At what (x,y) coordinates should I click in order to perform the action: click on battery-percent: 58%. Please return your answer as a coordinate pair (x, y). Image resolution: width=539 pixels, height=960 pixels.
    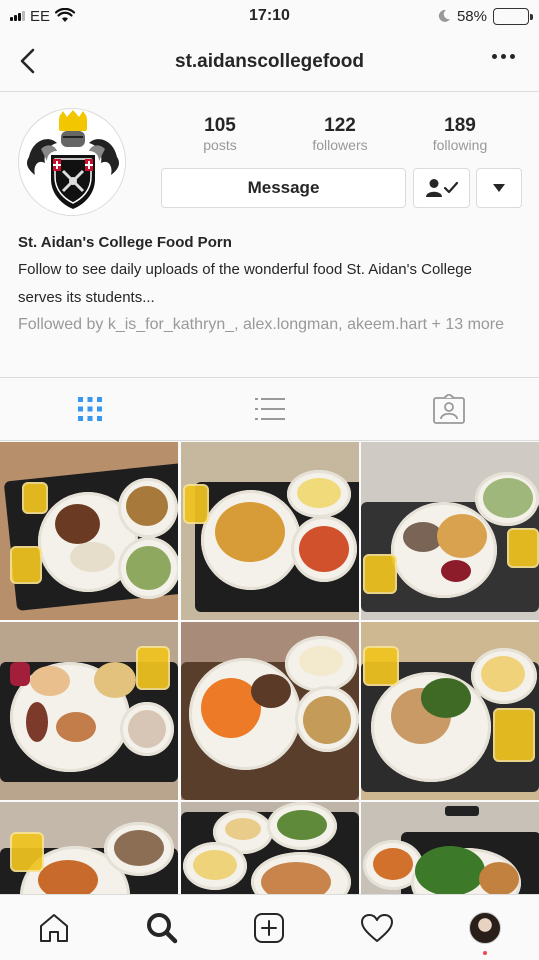
    Looking at the image, I should click on (471, 16).